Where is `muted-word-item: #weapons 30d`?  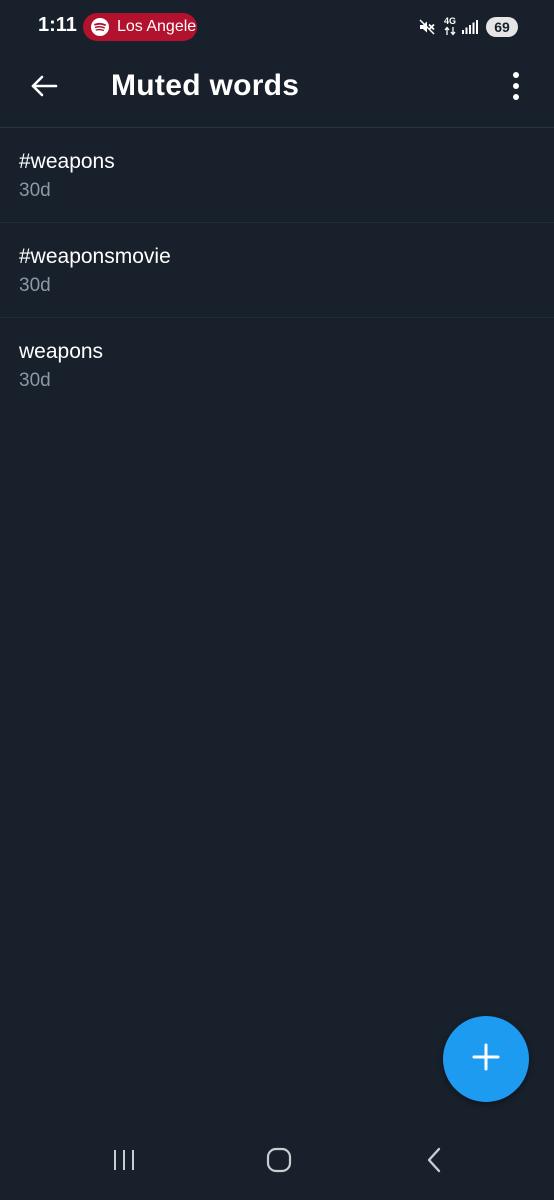
muted-word-item: #weapons 30d is located at coordinates (277, 175).